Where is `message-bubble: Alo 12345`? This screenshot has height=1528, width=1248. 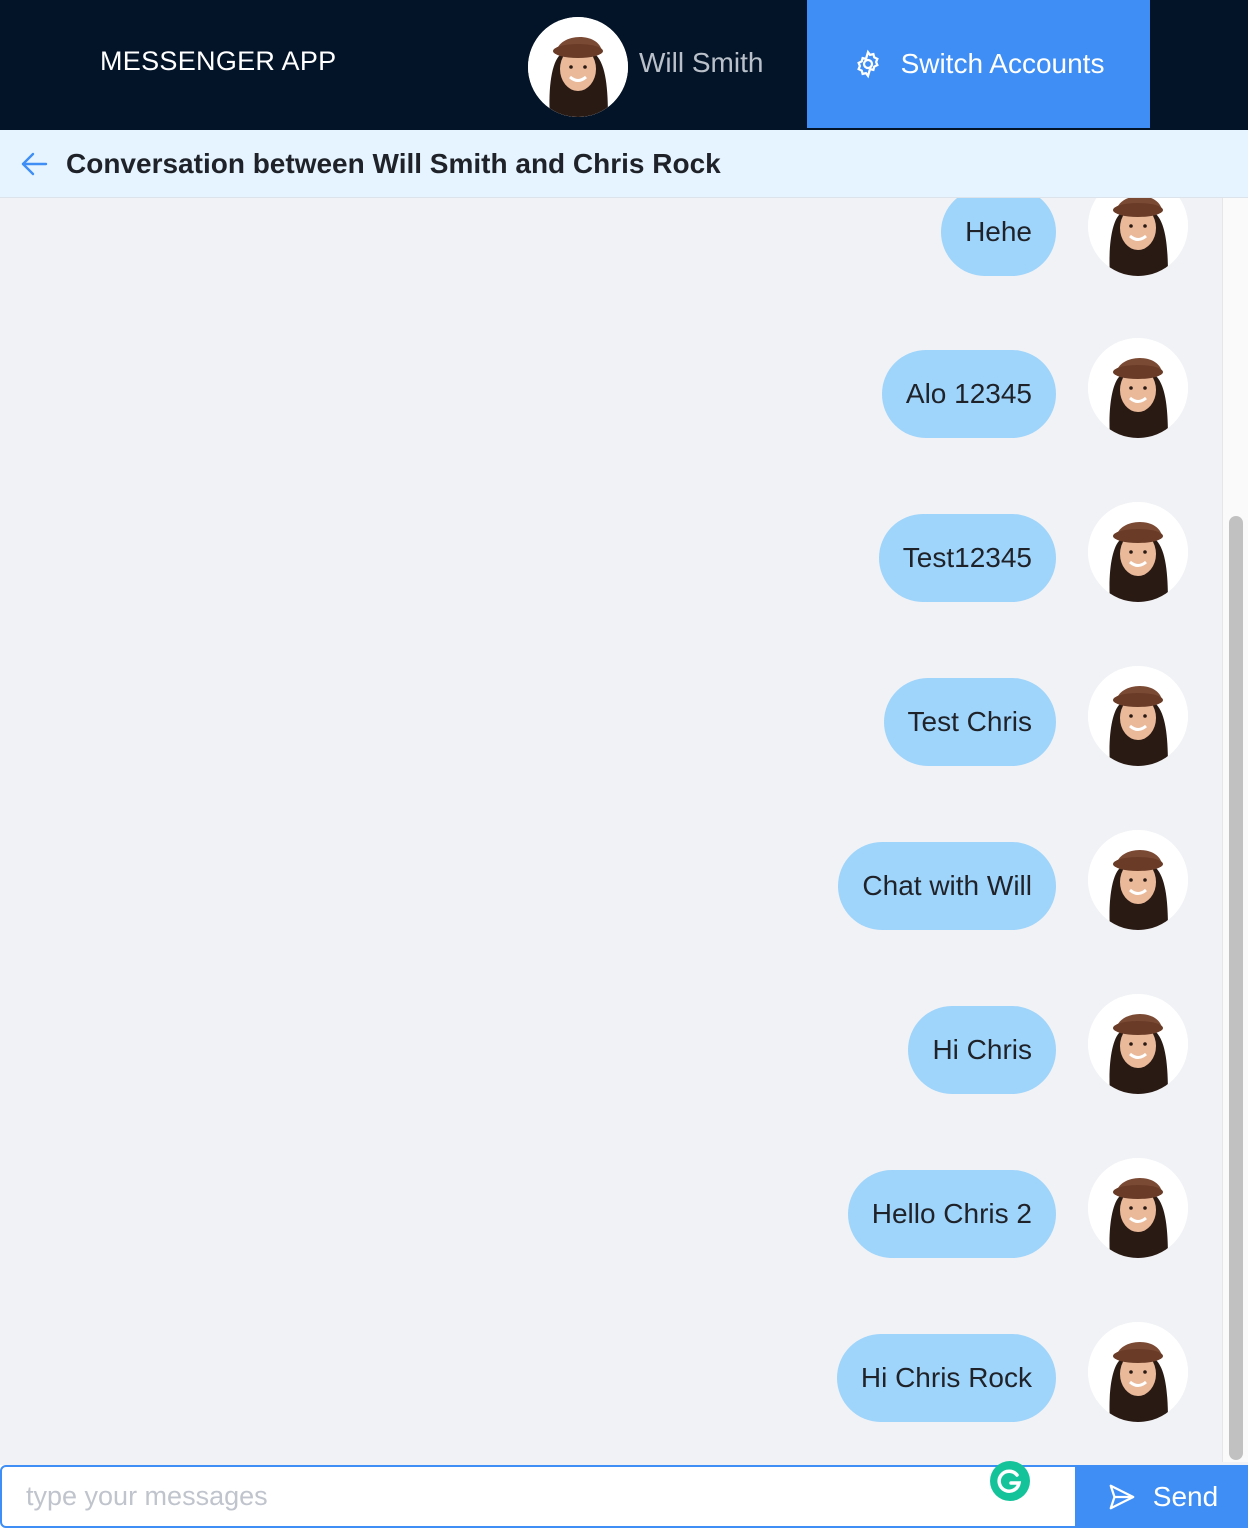 message-bubble: Alo 12345 is located at coordinates (968, 394).